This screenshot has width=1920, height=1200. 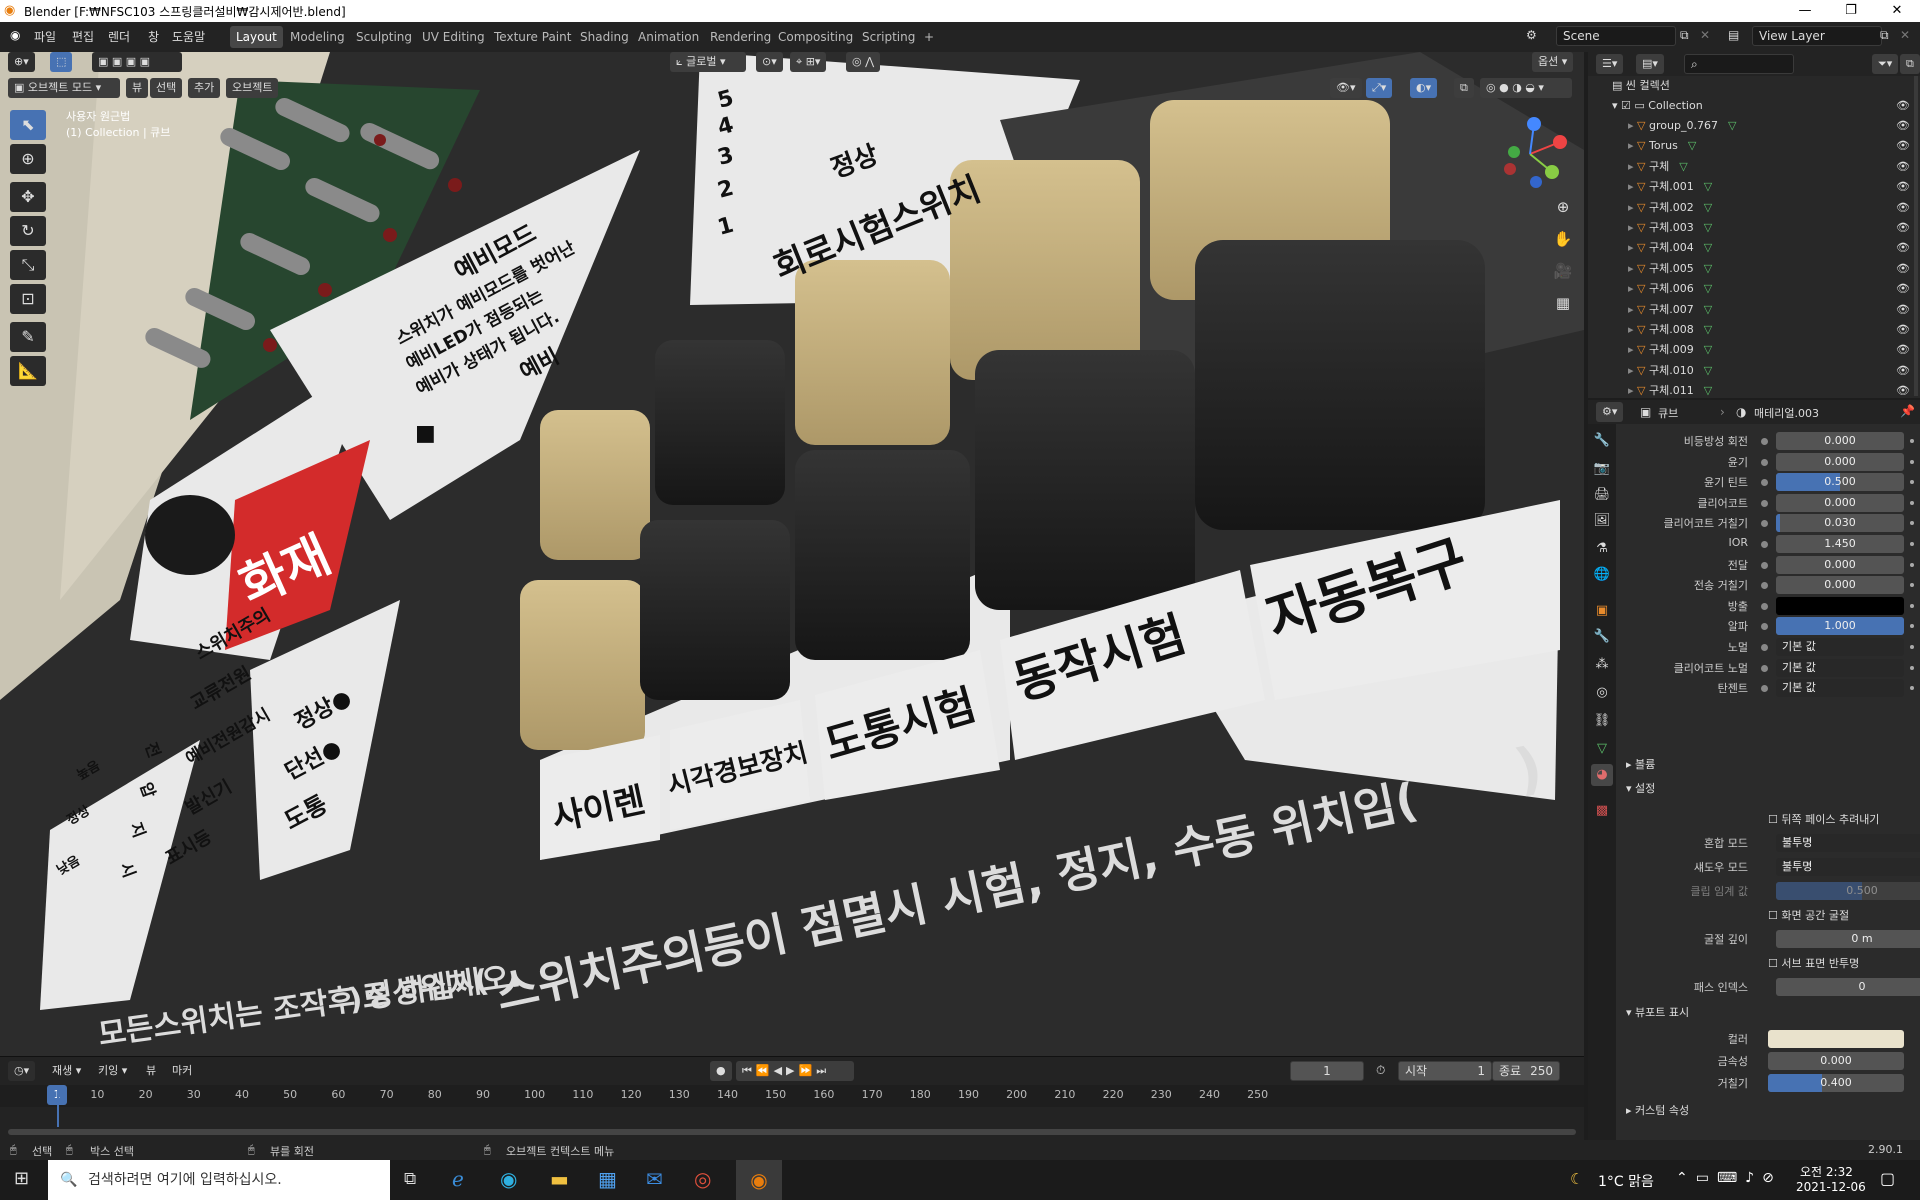 I want to click on backface-culling-row: ☐ 뒤쪽 페이스 추려내기, so click(x=1768, y=819).